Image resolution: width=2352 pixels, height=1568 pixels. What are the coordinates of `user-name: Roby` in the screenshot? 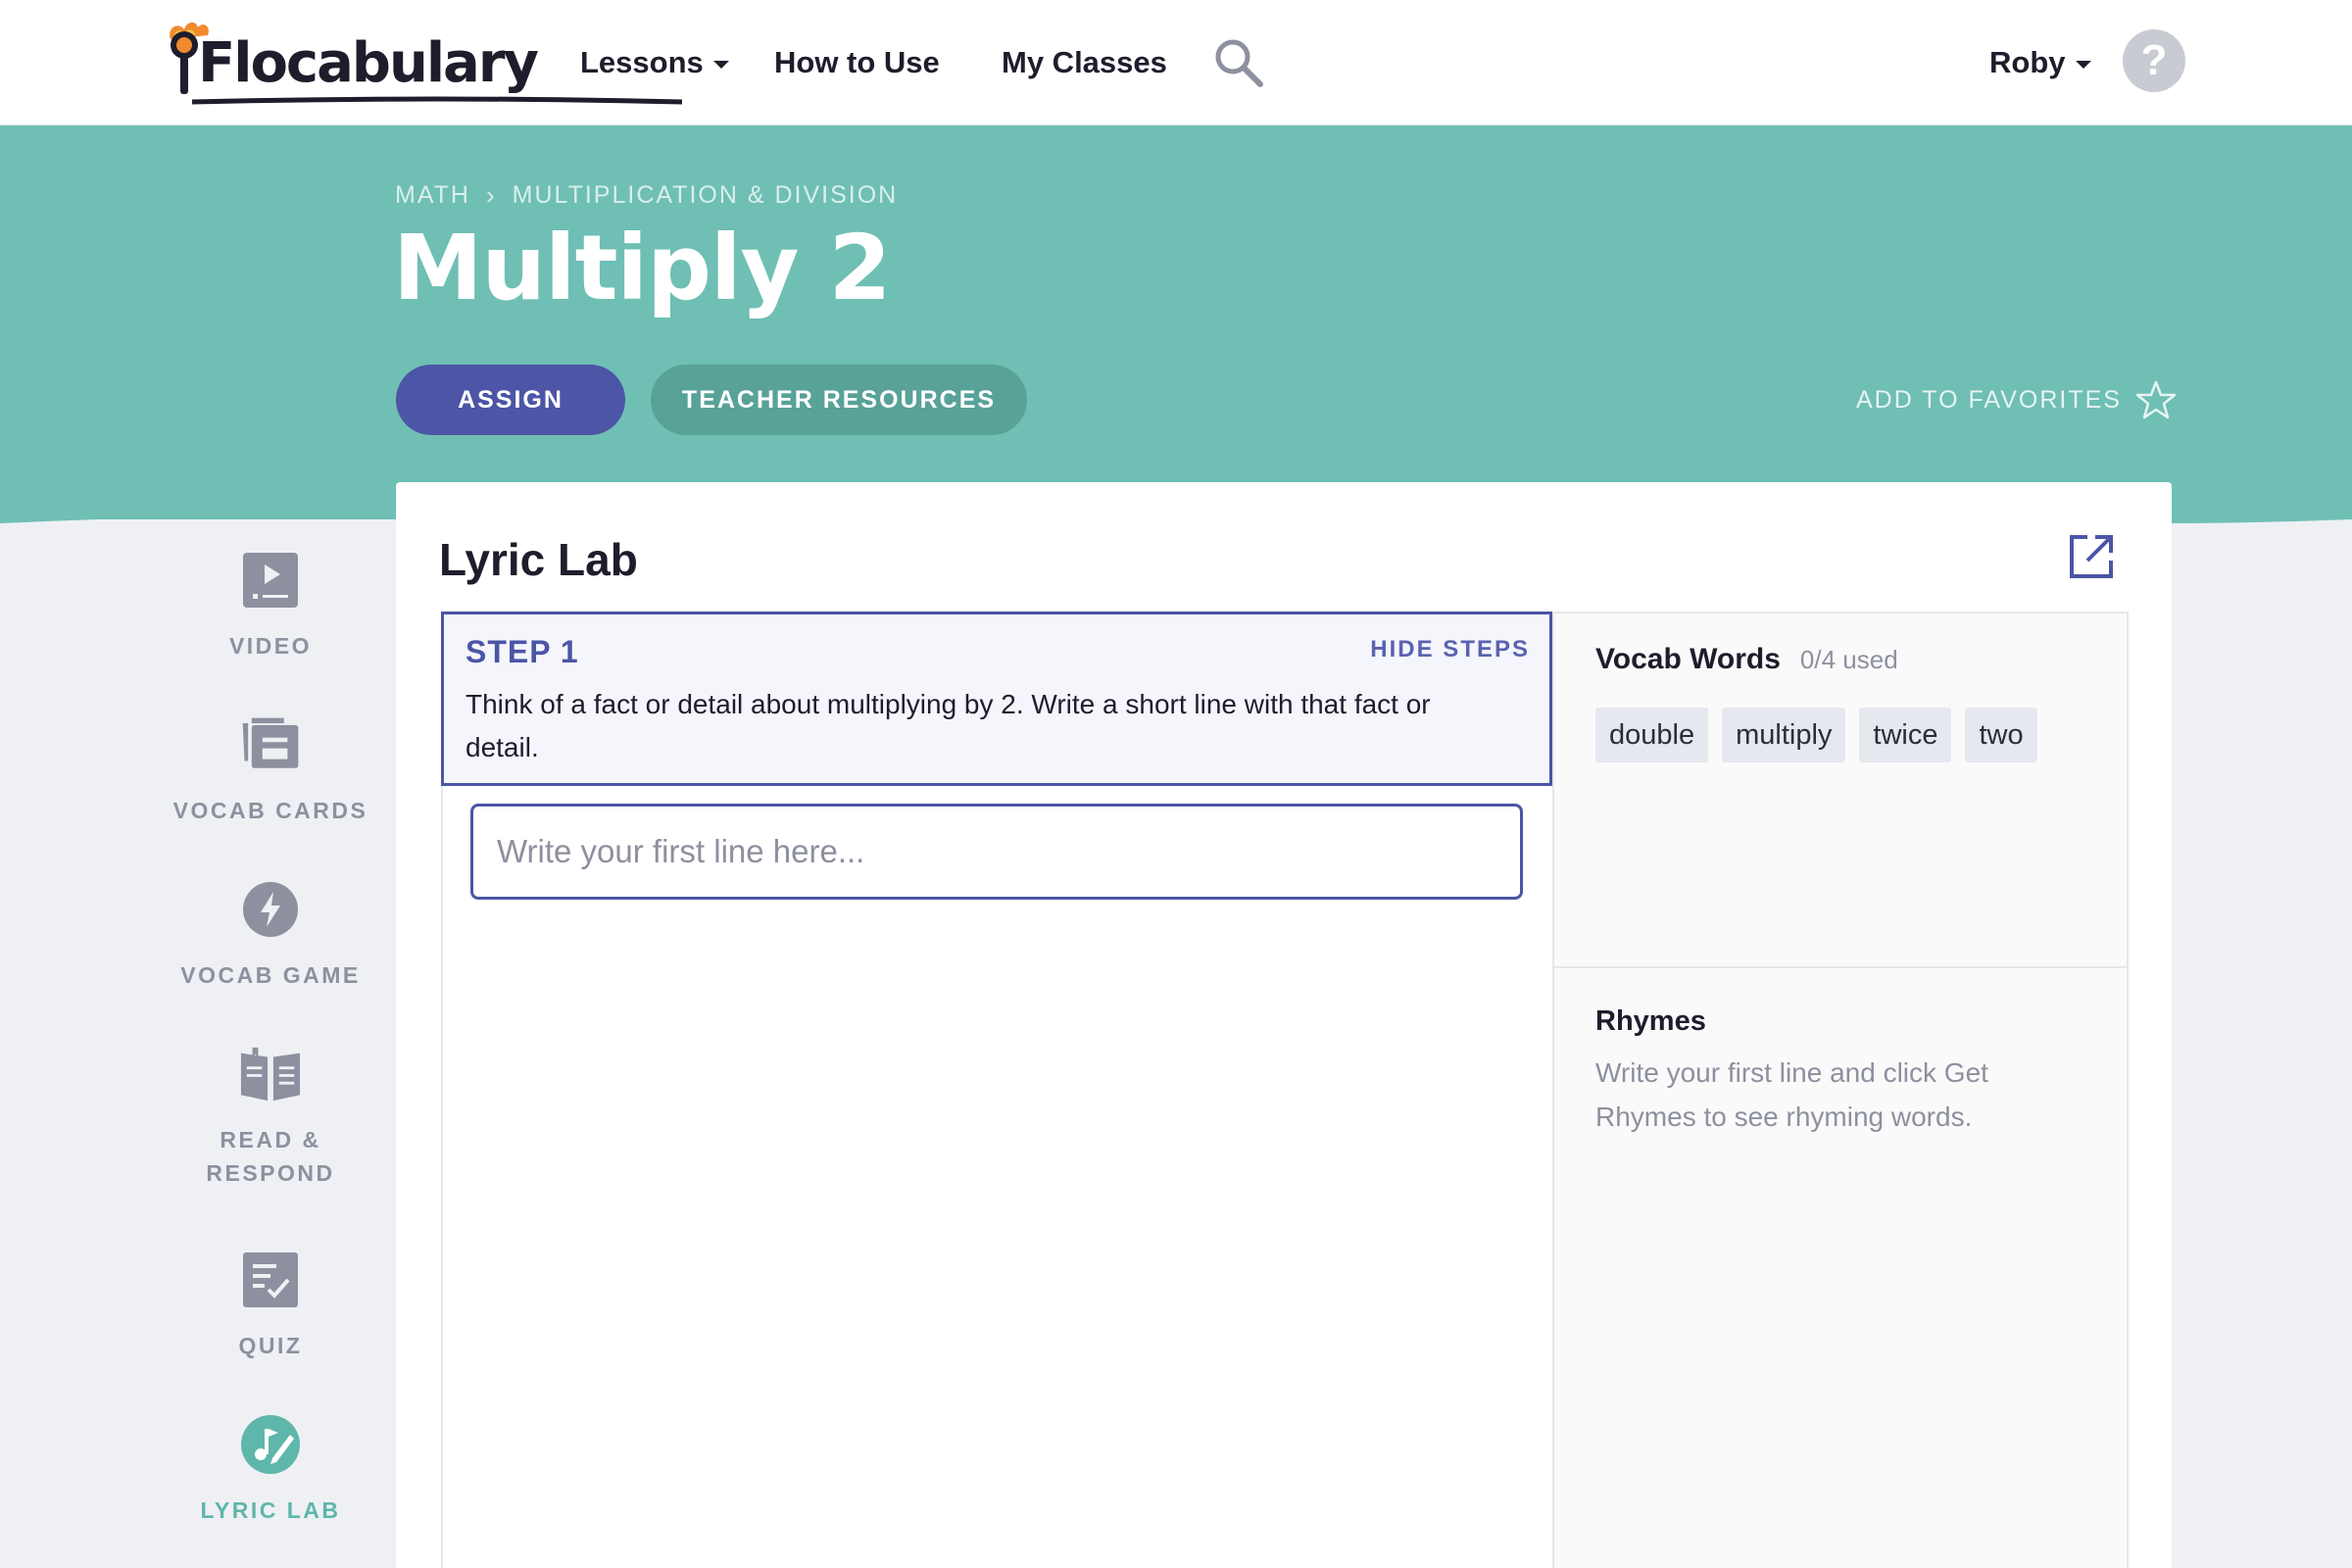 It's located at (2027, 62).